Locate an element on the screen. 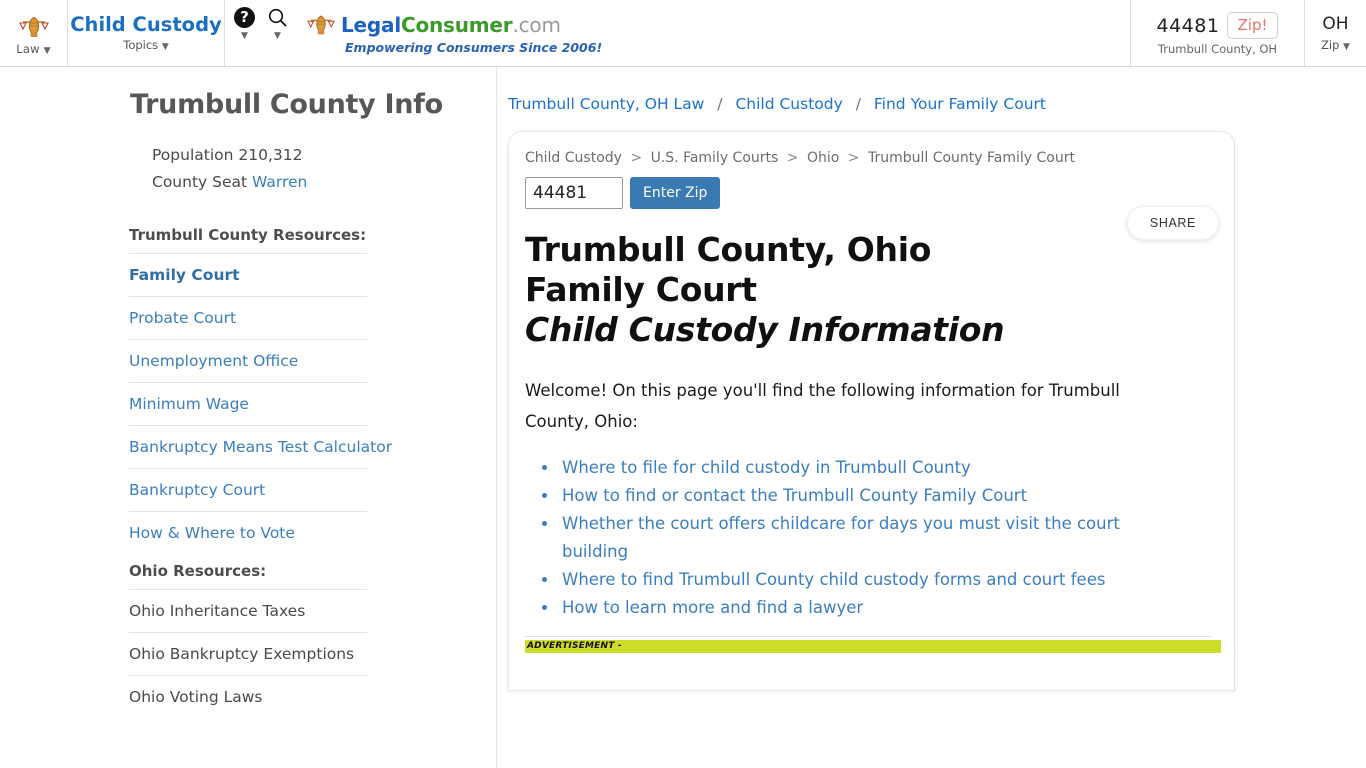 The height and width of the screenshot is (768, 1366). population-row: Population 210,312 is located at coordinates (227, 155).